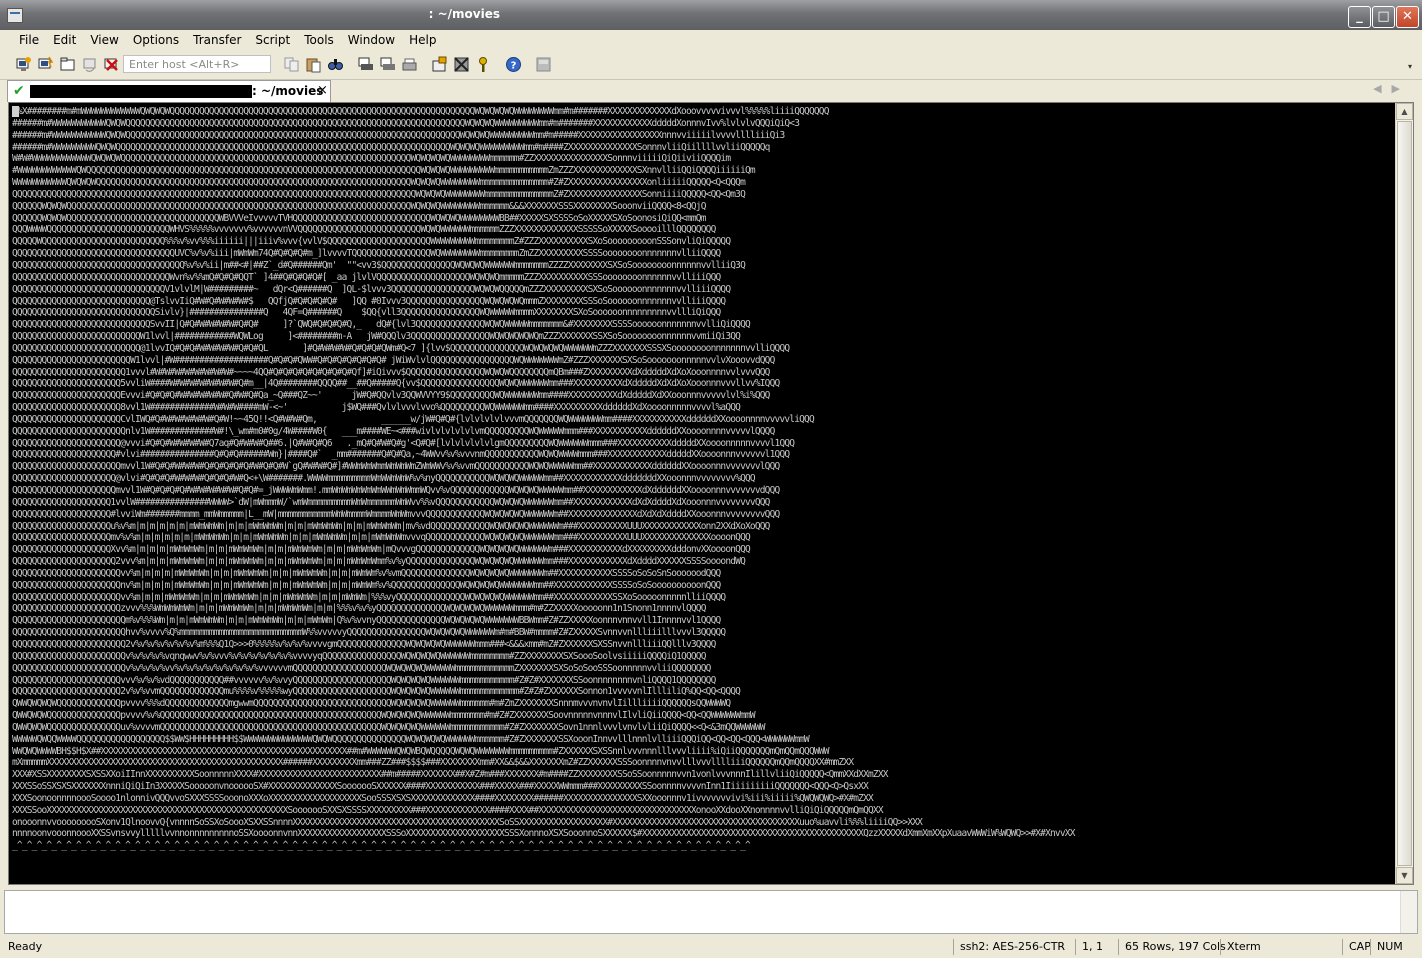 This screenshot has height=958, width=1422. Describe the element at coordinates (1014, 947) in the screenshot. I see `status-cipher: ssh2: AES-256-CTR` at that location.